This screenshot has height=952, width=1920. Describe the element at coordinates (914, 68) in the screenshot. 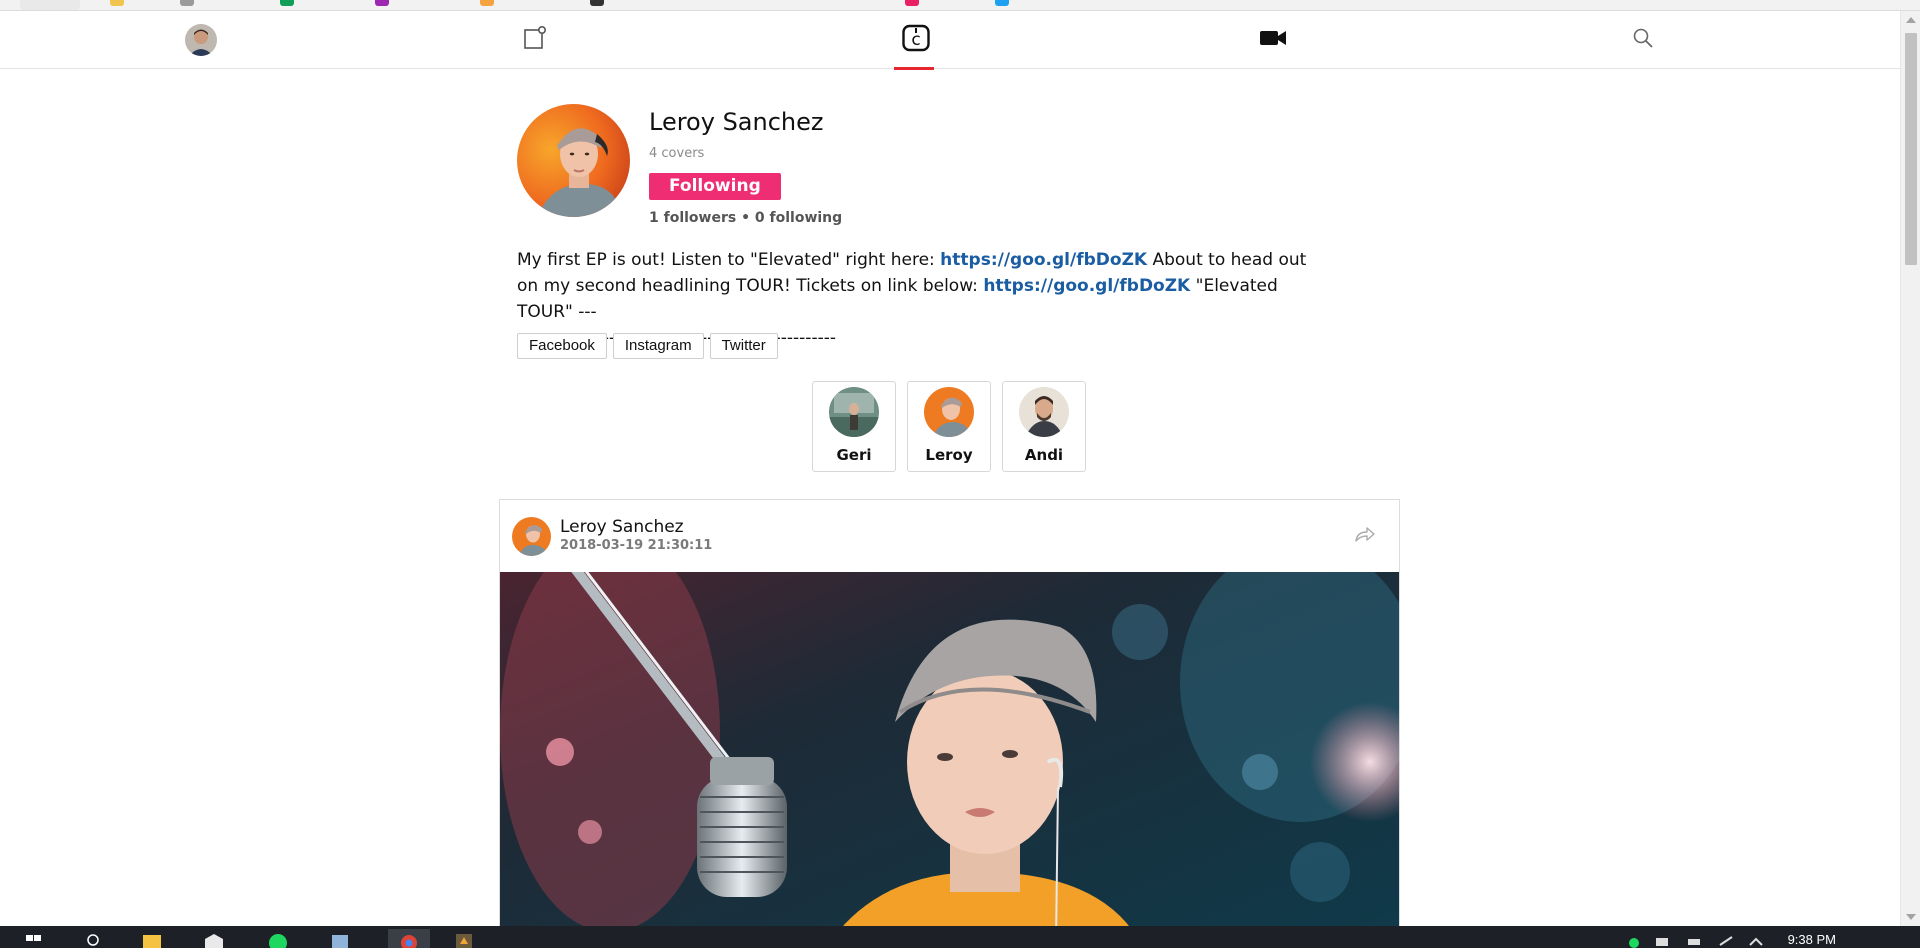

I see `active-tab-indicator` at that location.